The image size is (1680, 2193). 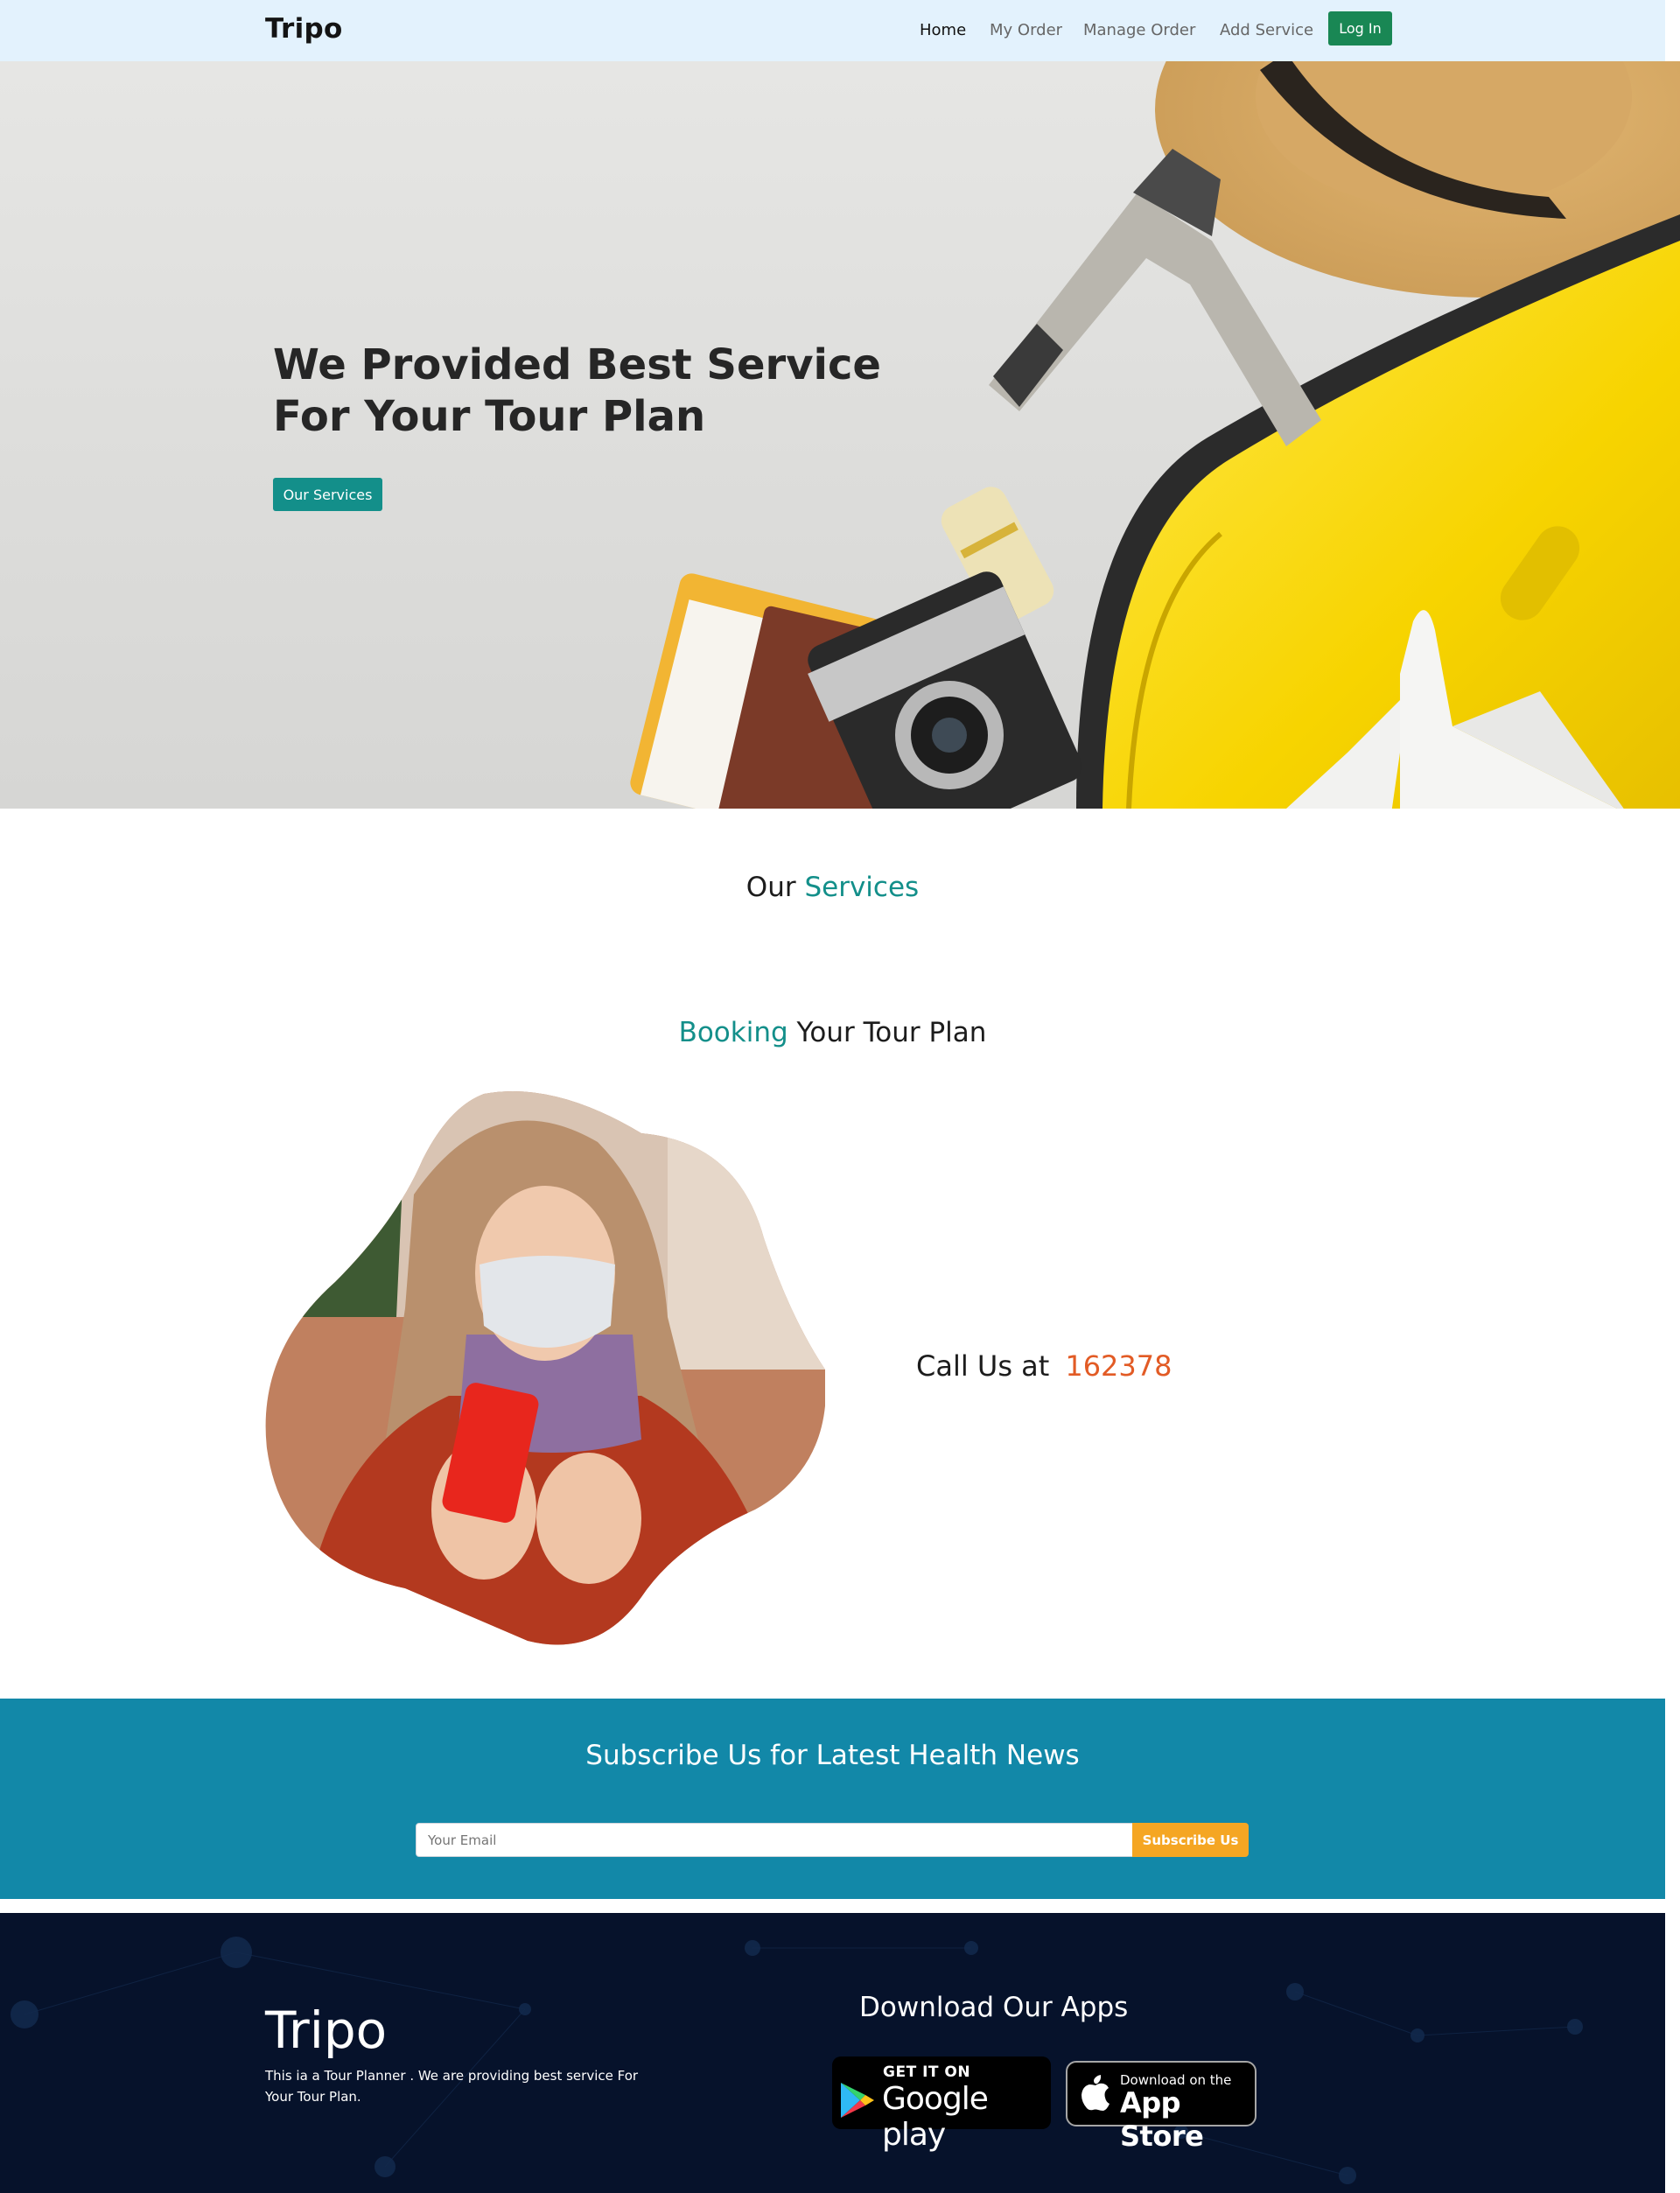 I want to click on app-store-badge: Download on the App Store, so click(x=1161, y=2107).